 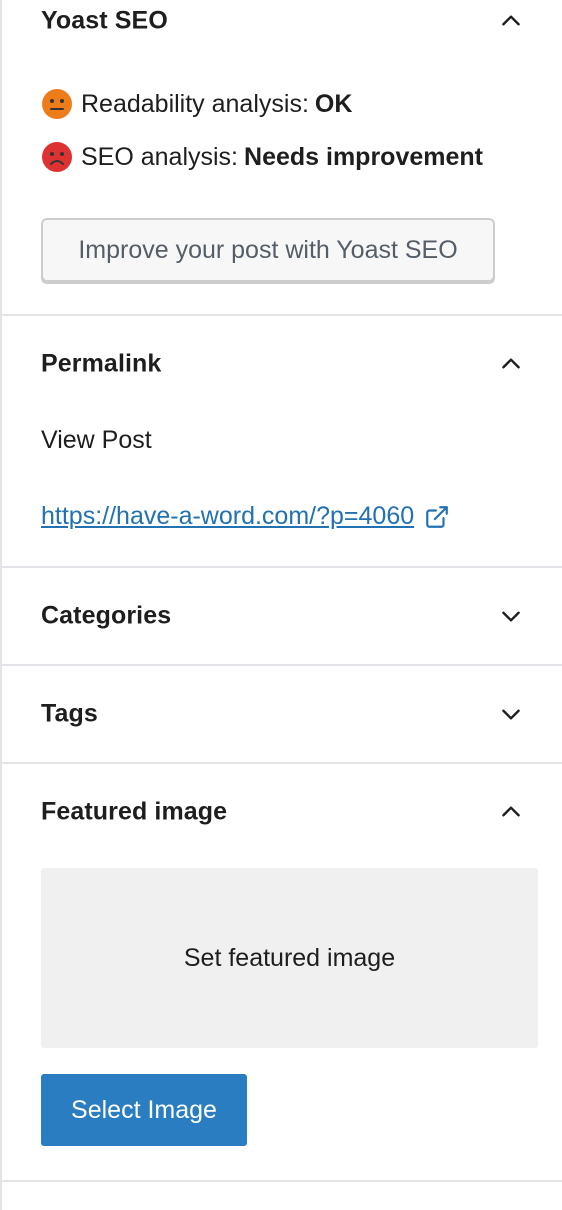 What do you see at coordinates (57, 104) in the screenshot?
I see `neutral-face-icon` at bounding box center [57, 104].